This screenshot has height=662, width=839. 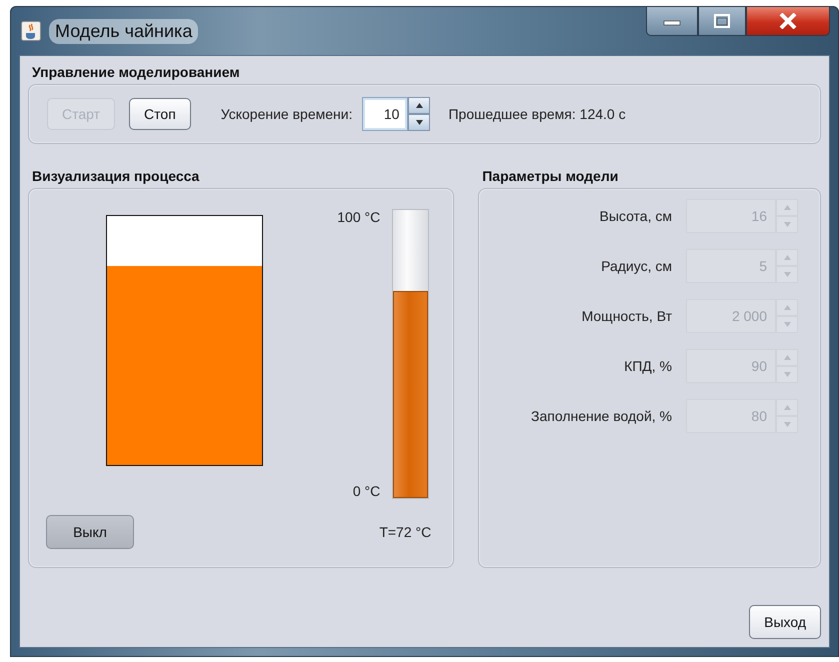 What do you see at coordinates (90, 532) in the screenshot?
I see `heater-button: Выкл` at bounding box center [90, 532].